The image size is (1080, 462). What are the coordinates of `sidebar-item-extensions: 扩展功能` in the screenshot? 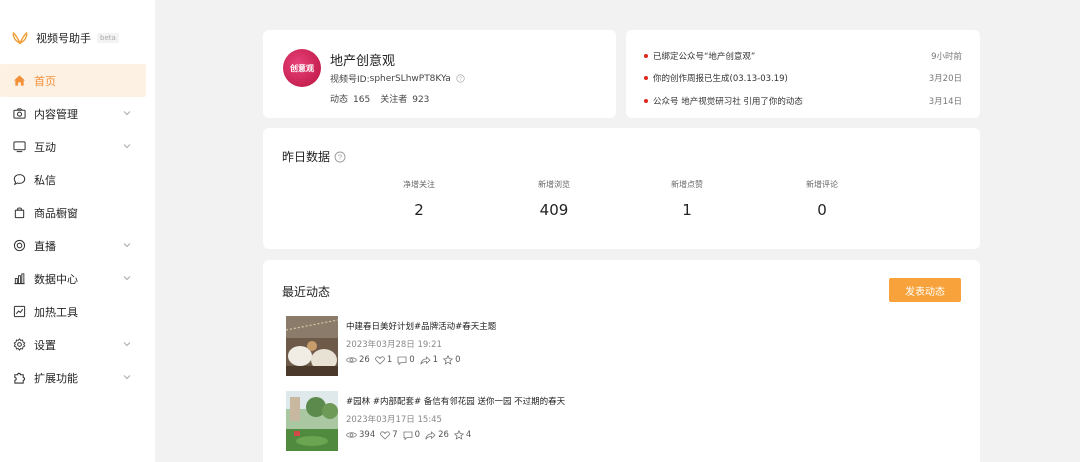 It's located at (73, 377).